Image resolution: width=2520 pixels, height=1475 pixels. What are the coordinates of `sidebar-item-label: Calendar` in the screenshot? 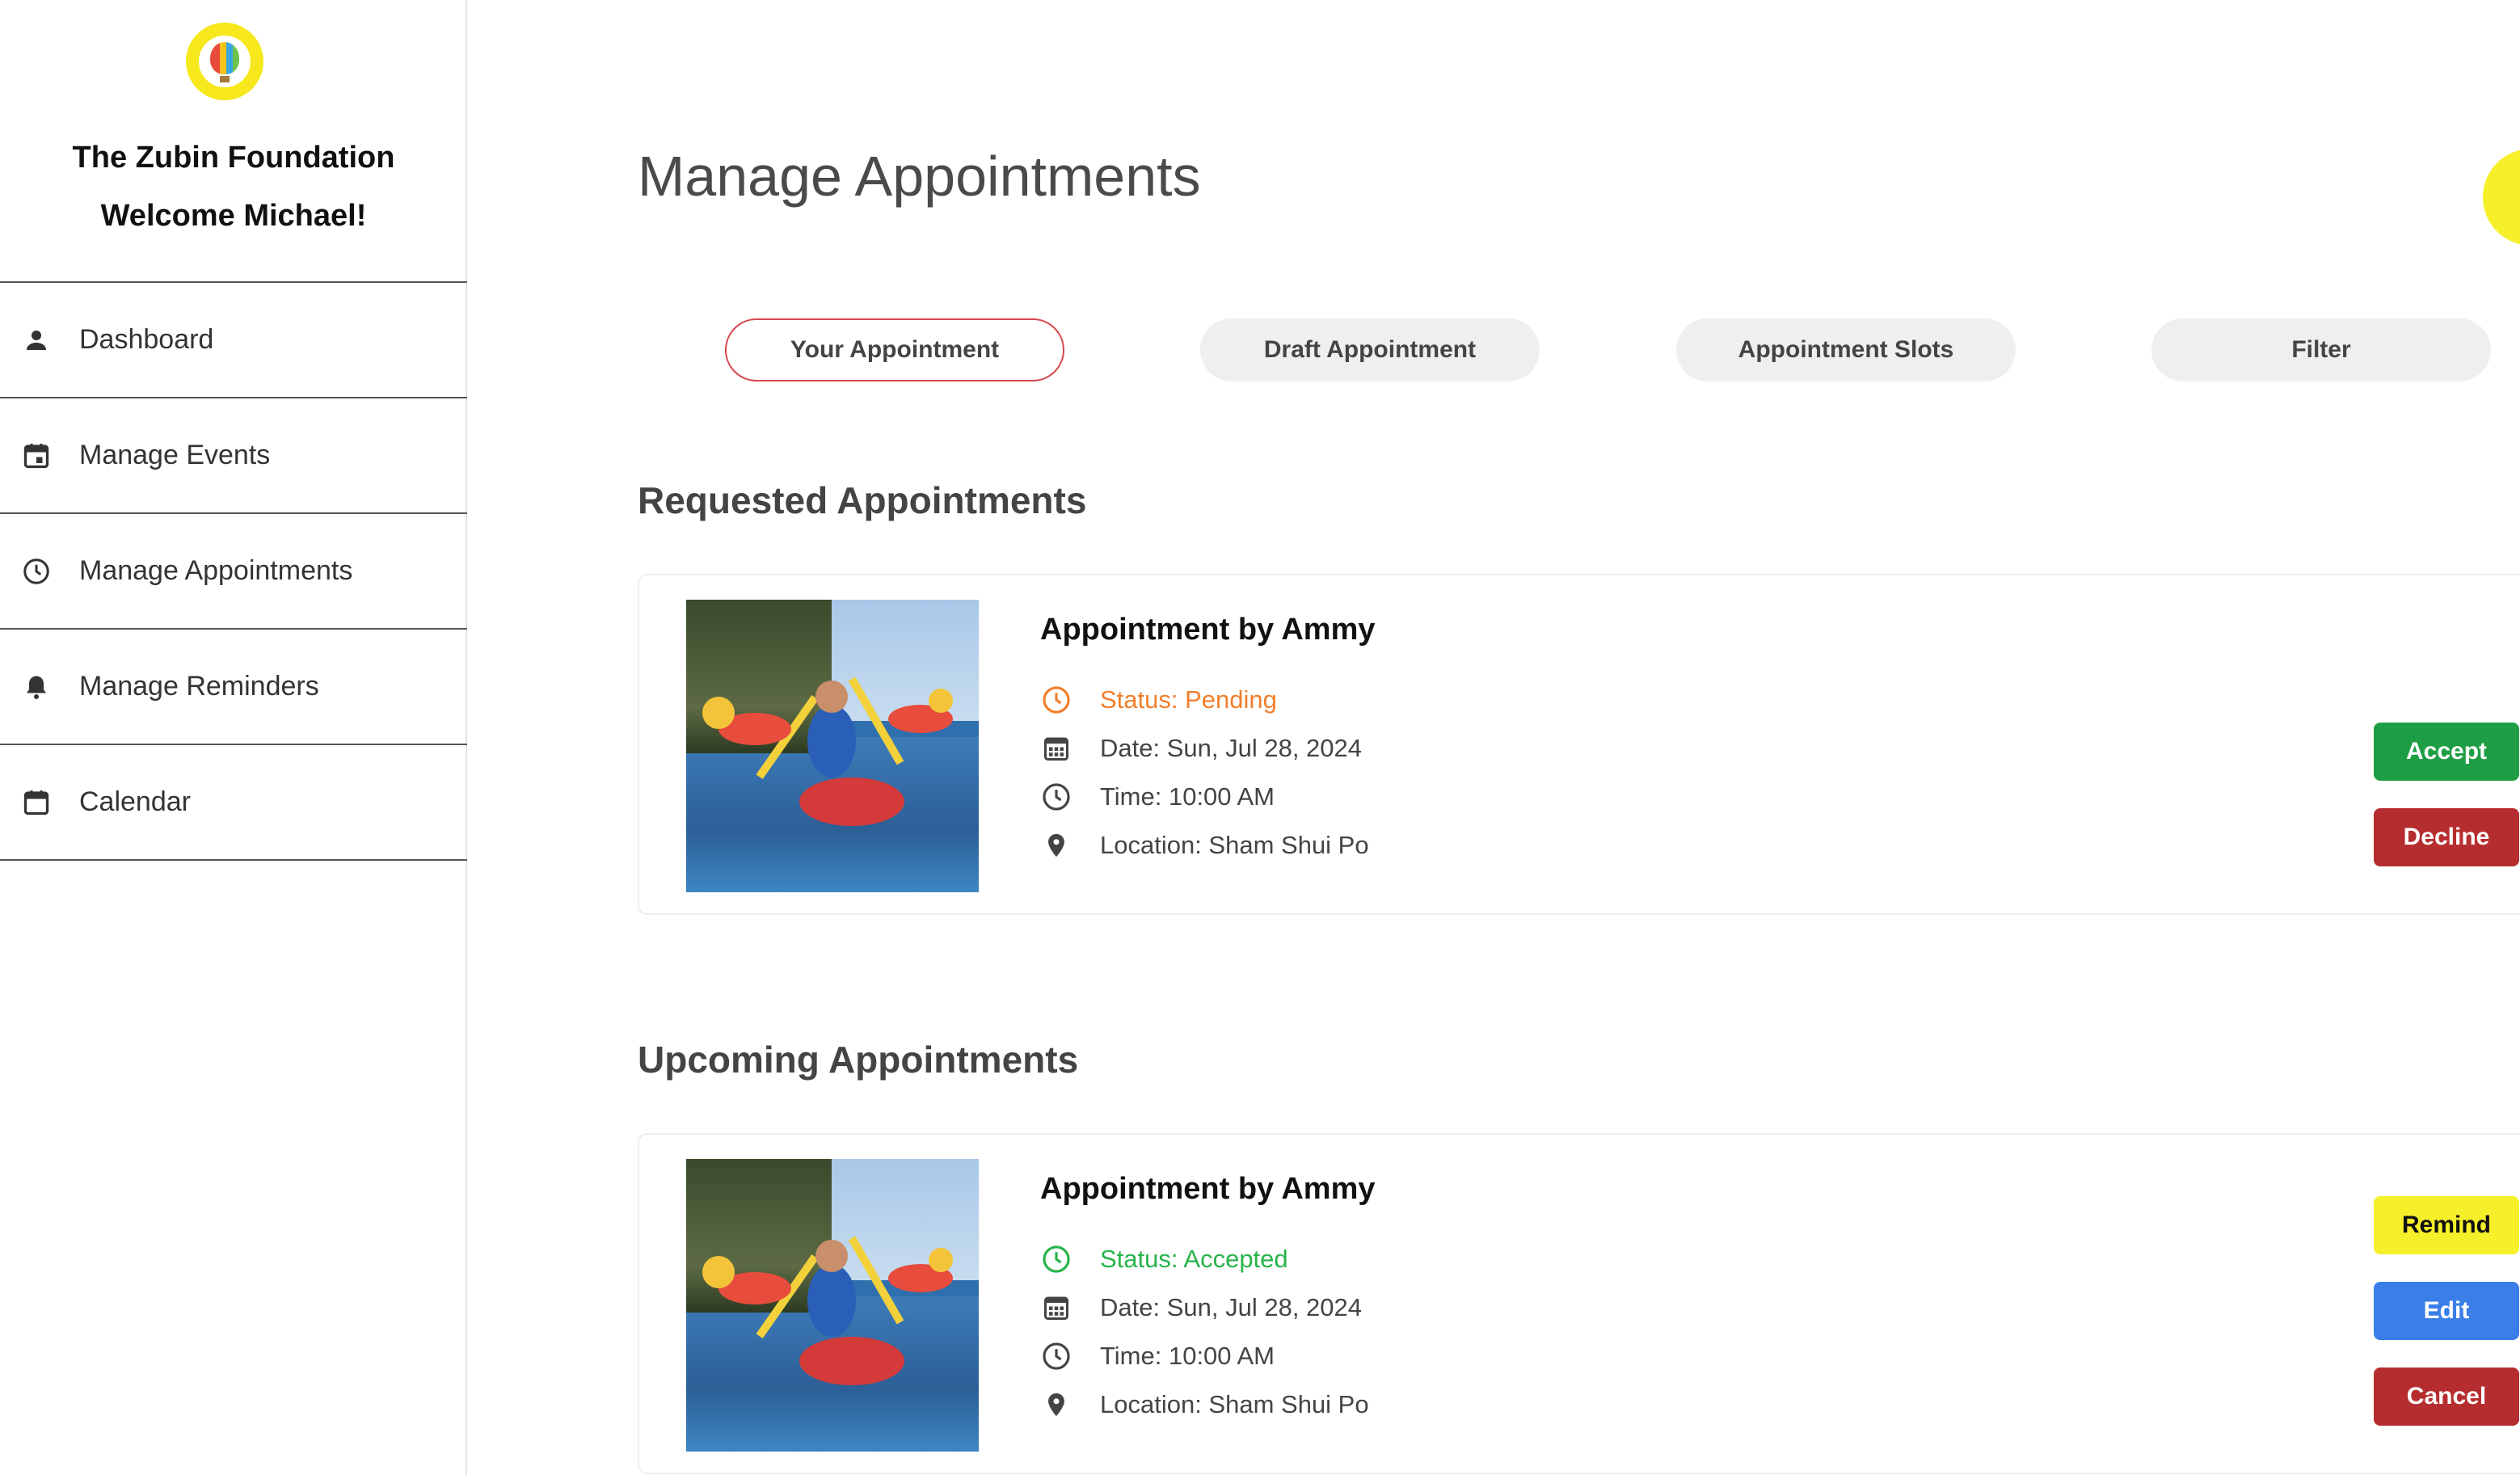 It's located at (135, 802).